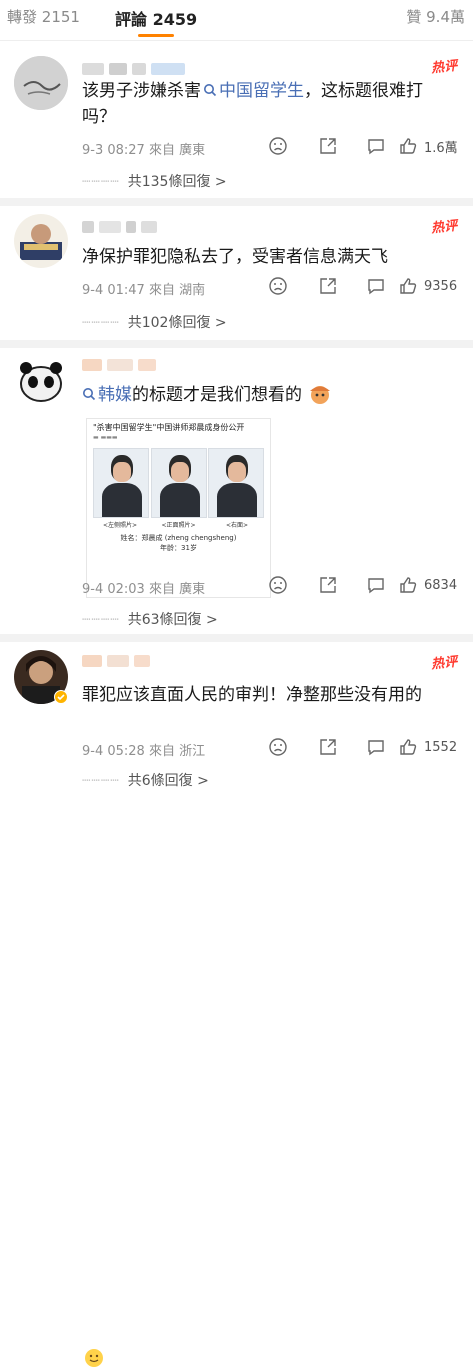 This screenshot has width=473, height=1368. What do you see at coordinates (177, 751) in the screenshot?
I see `comment-source: 來自 浙江` at bounding box center [177, 751].